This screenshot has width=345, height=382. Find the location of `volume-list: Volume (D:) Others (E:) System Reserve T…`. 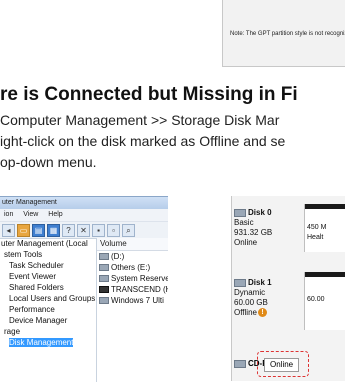

volume-list: Volume (D:) Others (E:) System Reserve T… is located at coordinates (132, 310).